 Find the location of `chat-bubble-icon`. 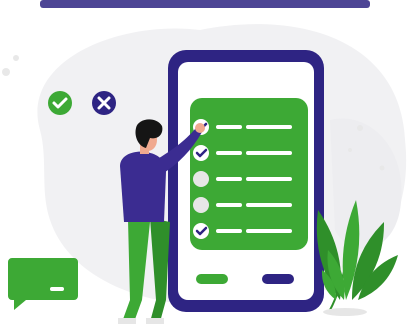

chat-bubble-icon is located at coordinates (43, 284).